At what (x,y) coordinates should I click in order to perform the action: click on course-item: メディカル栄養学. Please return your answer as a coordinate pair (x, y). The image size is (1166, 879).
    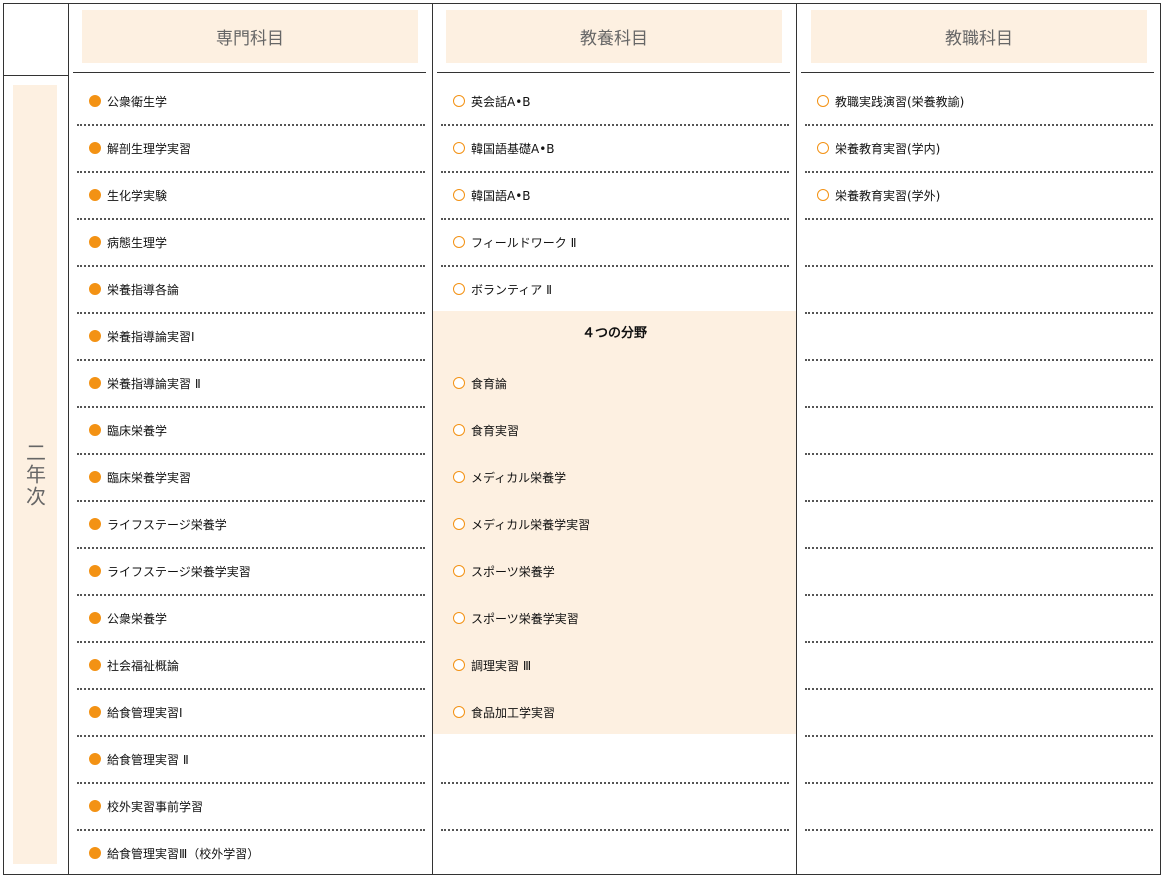
    Looking at the image, I should click on (509, 477).